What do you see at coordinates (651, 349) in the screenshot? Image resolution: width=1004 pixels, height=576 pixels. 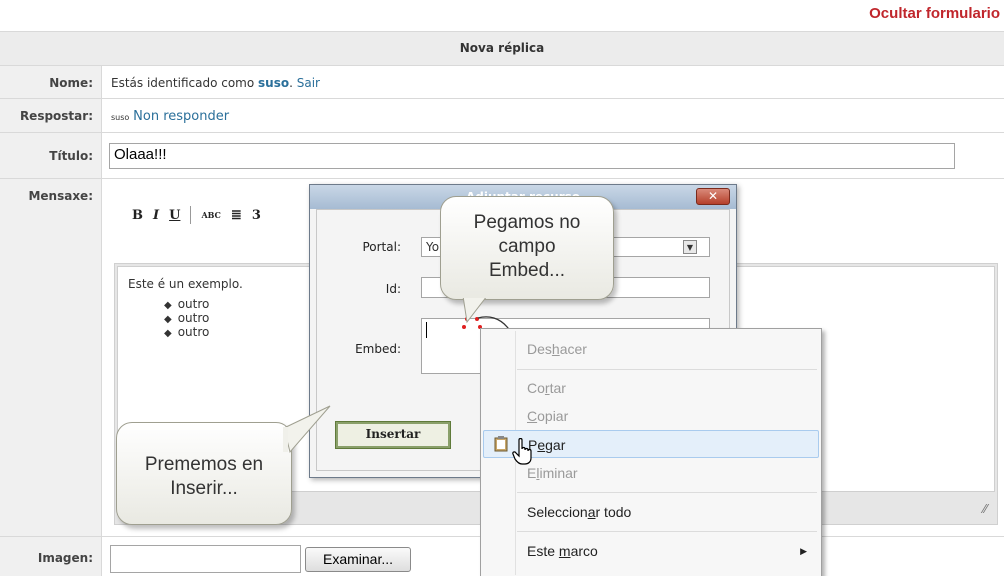 I see `menu-item-undo: Deshacer` at bounding box center [651, 349].